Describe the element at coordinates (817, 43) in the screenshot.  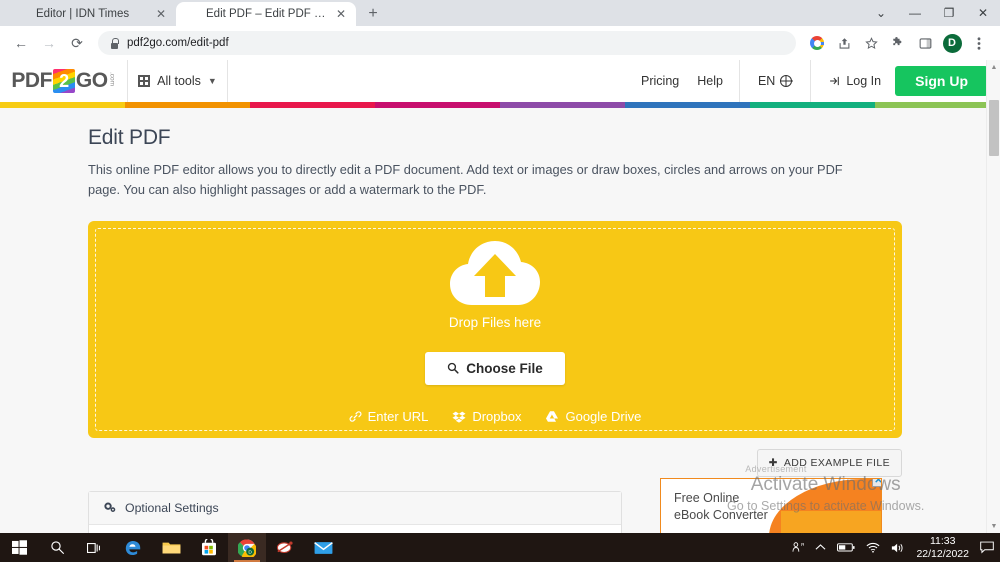
I see `google-icon` at that location.